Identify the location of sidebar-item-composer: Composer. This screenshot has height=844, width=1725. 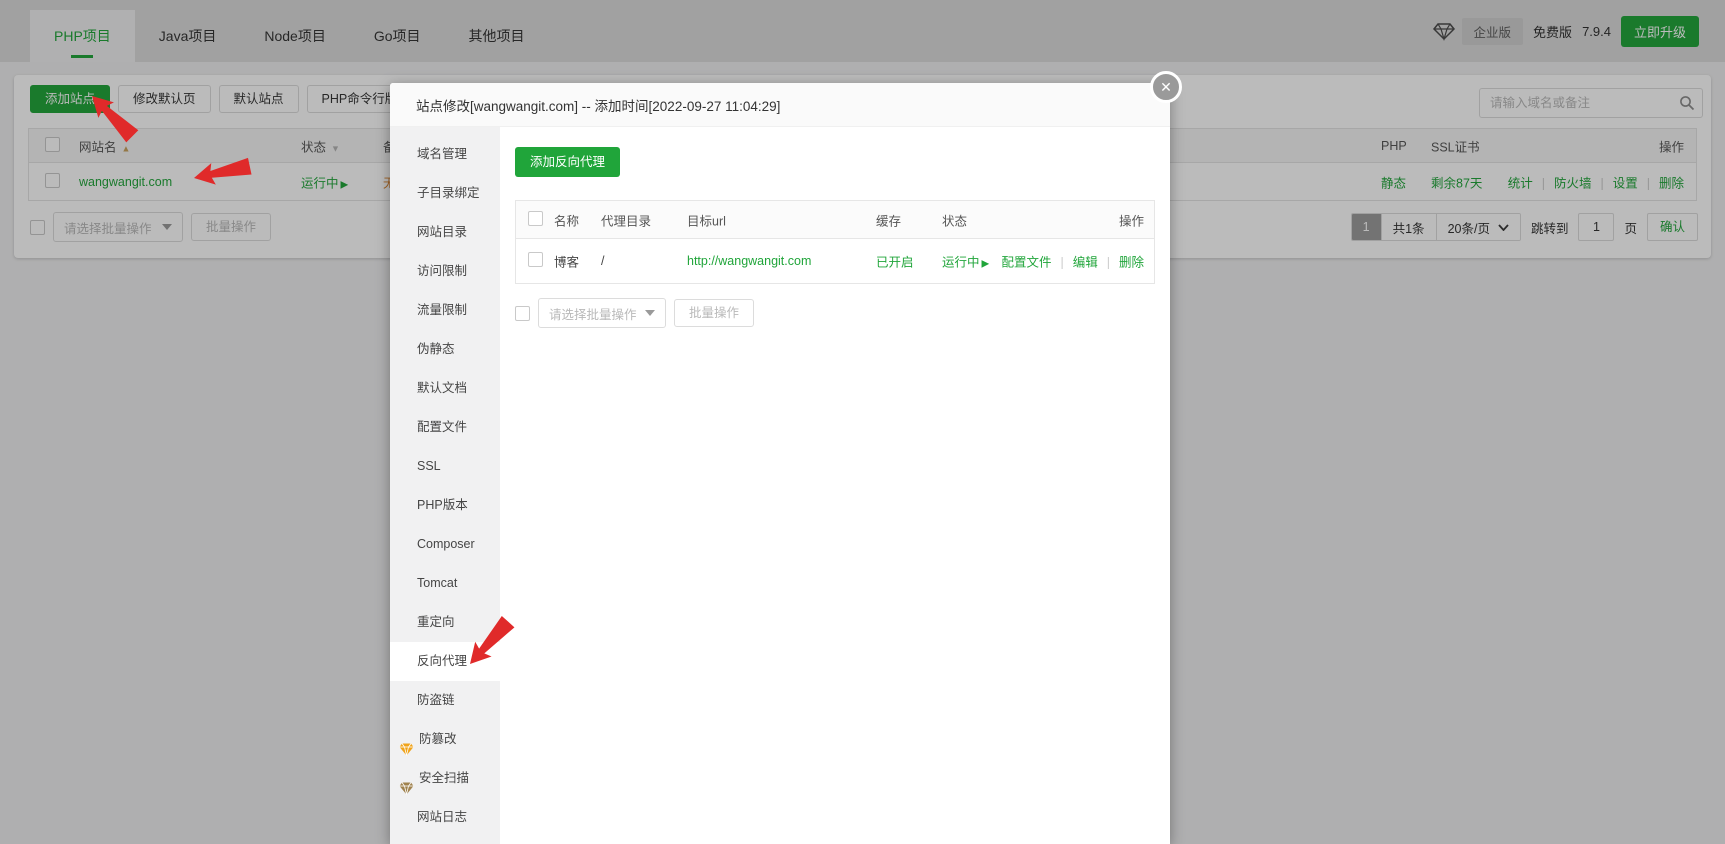
(445, 544).